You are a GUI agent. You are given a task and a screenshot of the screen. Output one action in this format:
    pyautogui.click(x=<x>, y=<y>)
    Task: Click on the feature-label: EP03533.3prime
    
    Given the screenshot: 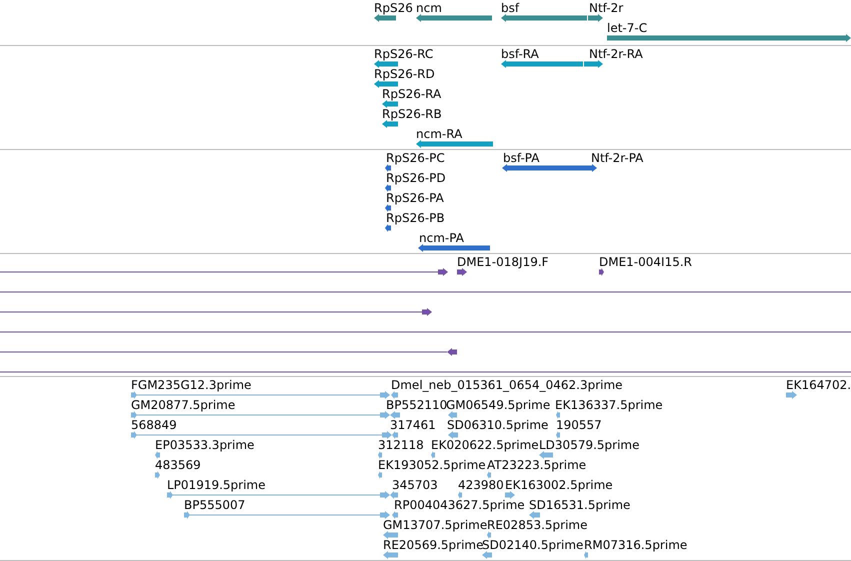 What is the action you would take?
    pyautogui.click(x=204, y=445)
    